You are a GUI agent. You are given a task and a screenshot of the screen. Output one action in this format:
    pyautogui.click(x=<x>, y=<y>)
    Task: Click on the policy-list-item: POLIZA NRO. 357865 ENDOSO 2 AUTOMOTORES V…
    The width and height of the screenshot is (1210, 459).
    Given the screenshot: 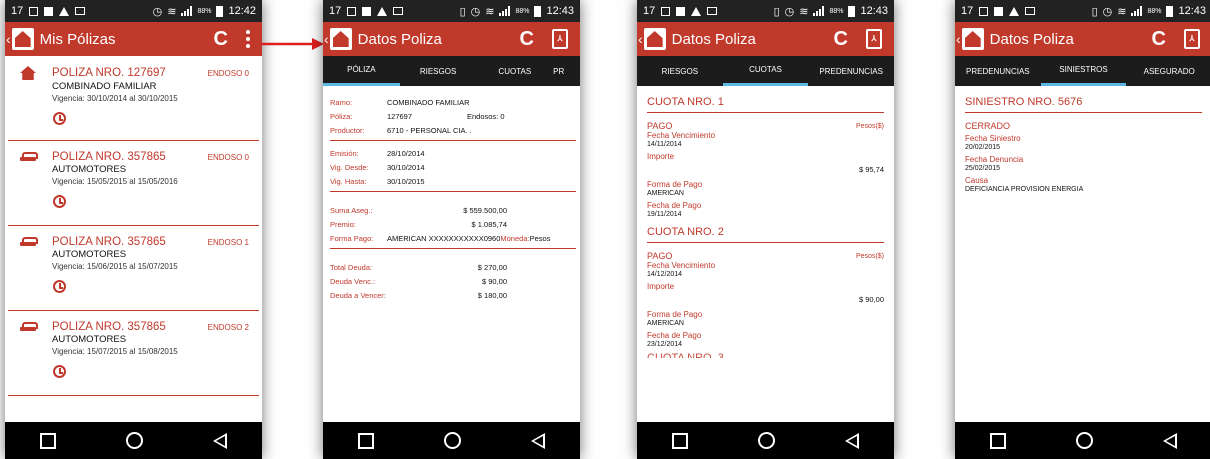 What is the action you would take?
    pyautogui.click(x=133, y=353)
    